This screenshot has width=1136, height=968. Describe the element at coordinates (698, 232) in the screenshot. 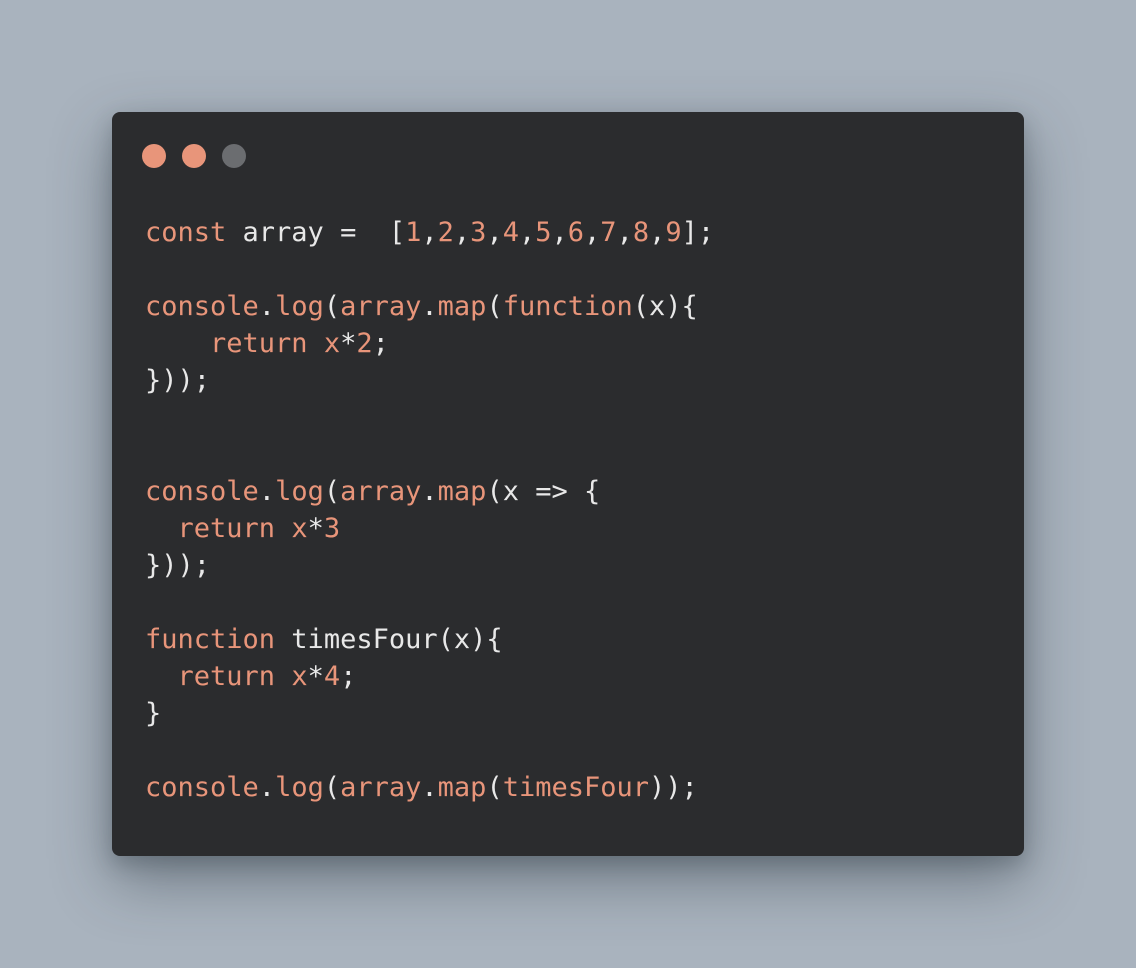

I see `code-token: ];` at that location.